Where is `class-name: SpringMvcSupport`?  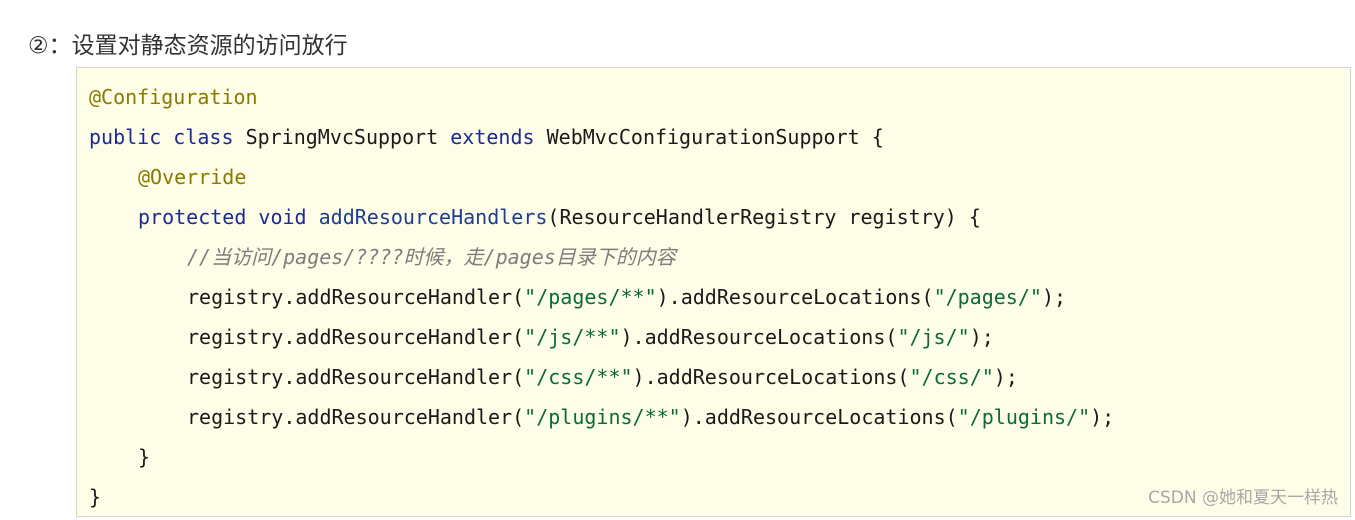 class-name: SpringMvcSupport is located at coordinates (342, 137).